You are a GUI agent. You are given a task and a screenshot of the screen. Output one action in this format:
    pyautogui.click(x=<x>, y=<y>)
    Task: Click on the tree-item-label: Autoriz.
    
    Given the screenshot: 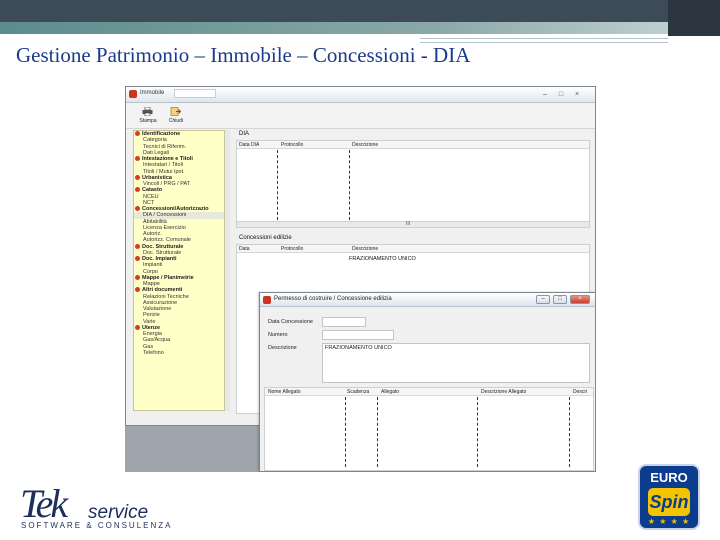 What is the action you would take?
    pyautogui.click(x=152, y=234)
    